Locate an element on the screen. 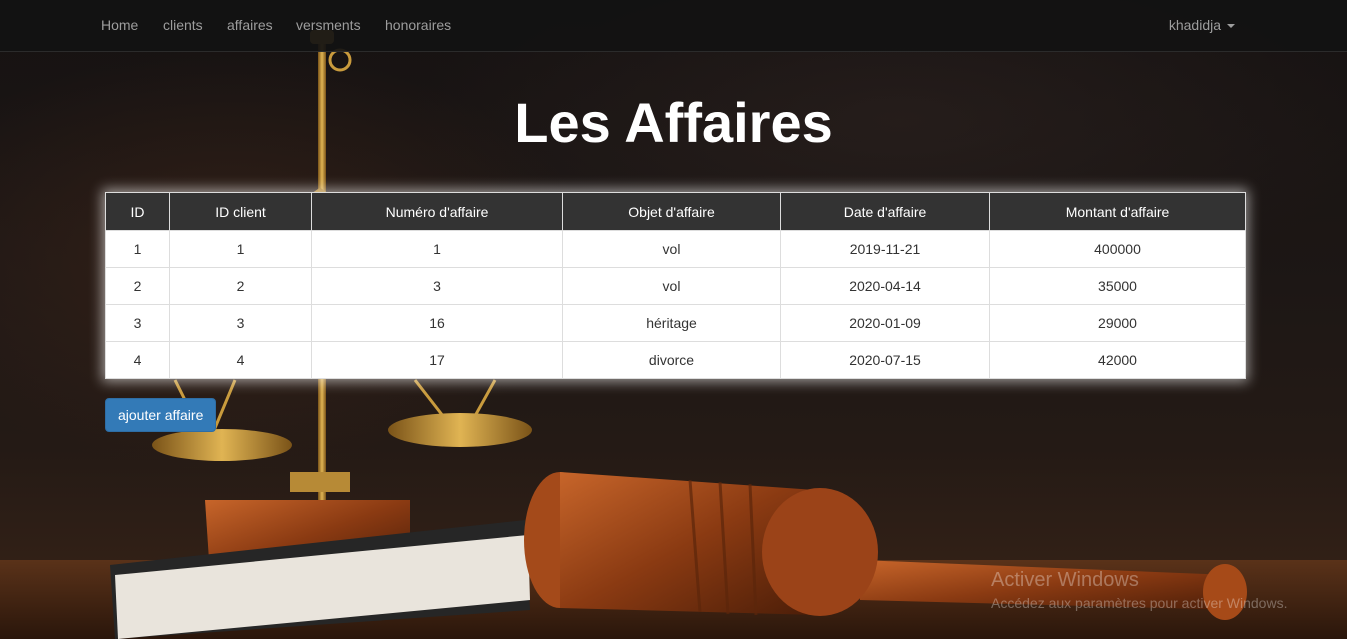  cell-numero: 17 is located at coordinates (437, 360).